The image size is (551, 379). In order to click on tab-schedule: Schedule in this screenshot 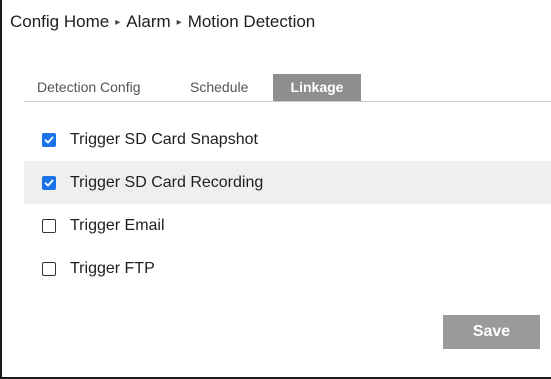, I will do `click(219, 87)`.